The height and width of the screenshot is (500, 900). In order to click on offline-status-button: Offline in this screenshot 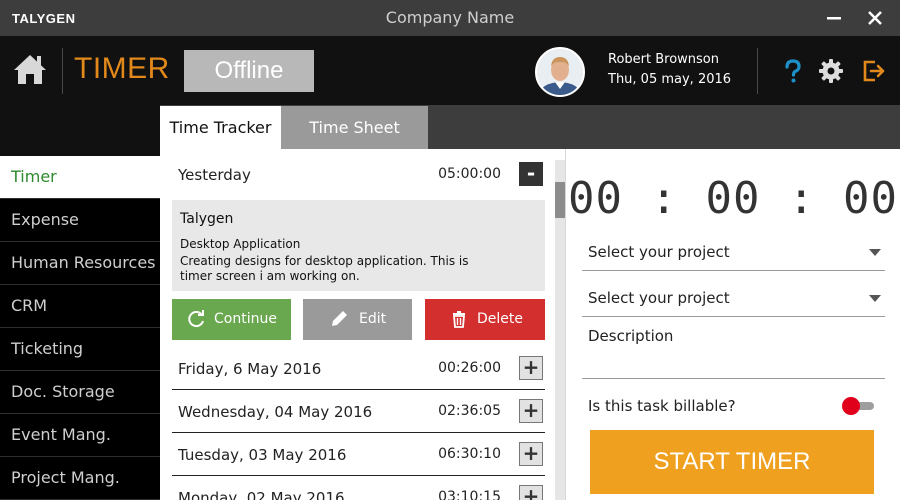, I will do `click(249, 71)`.